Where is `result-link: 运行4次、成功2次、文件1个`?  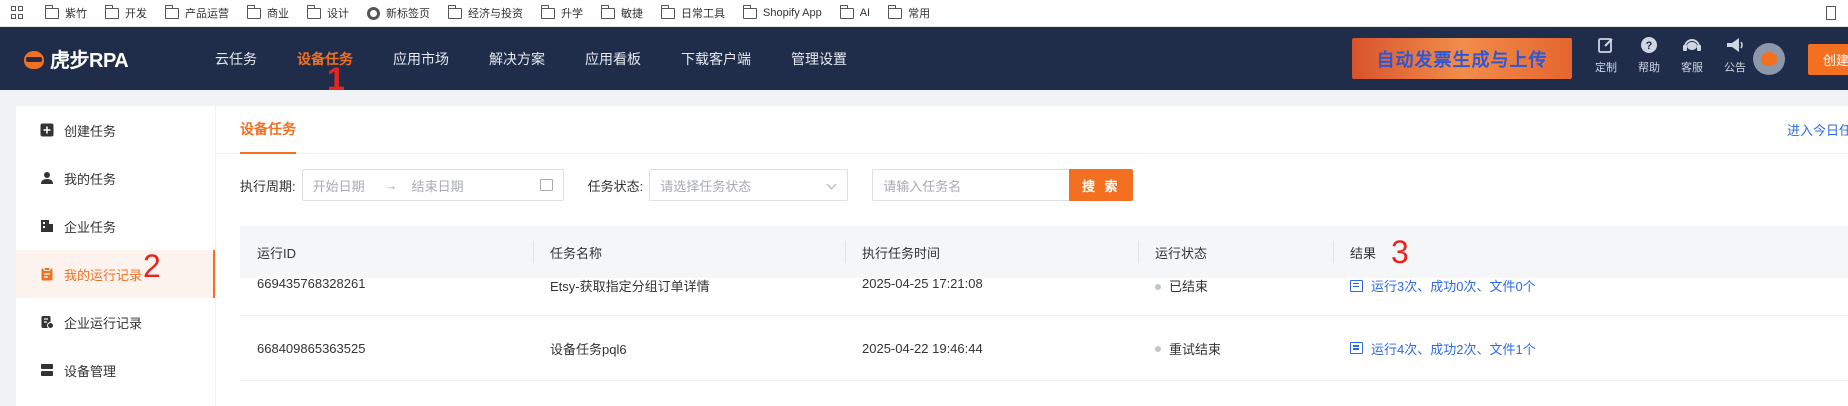
result-link: 运行4次、成功2次、文件1个 is located at coordinates (1483, 348).